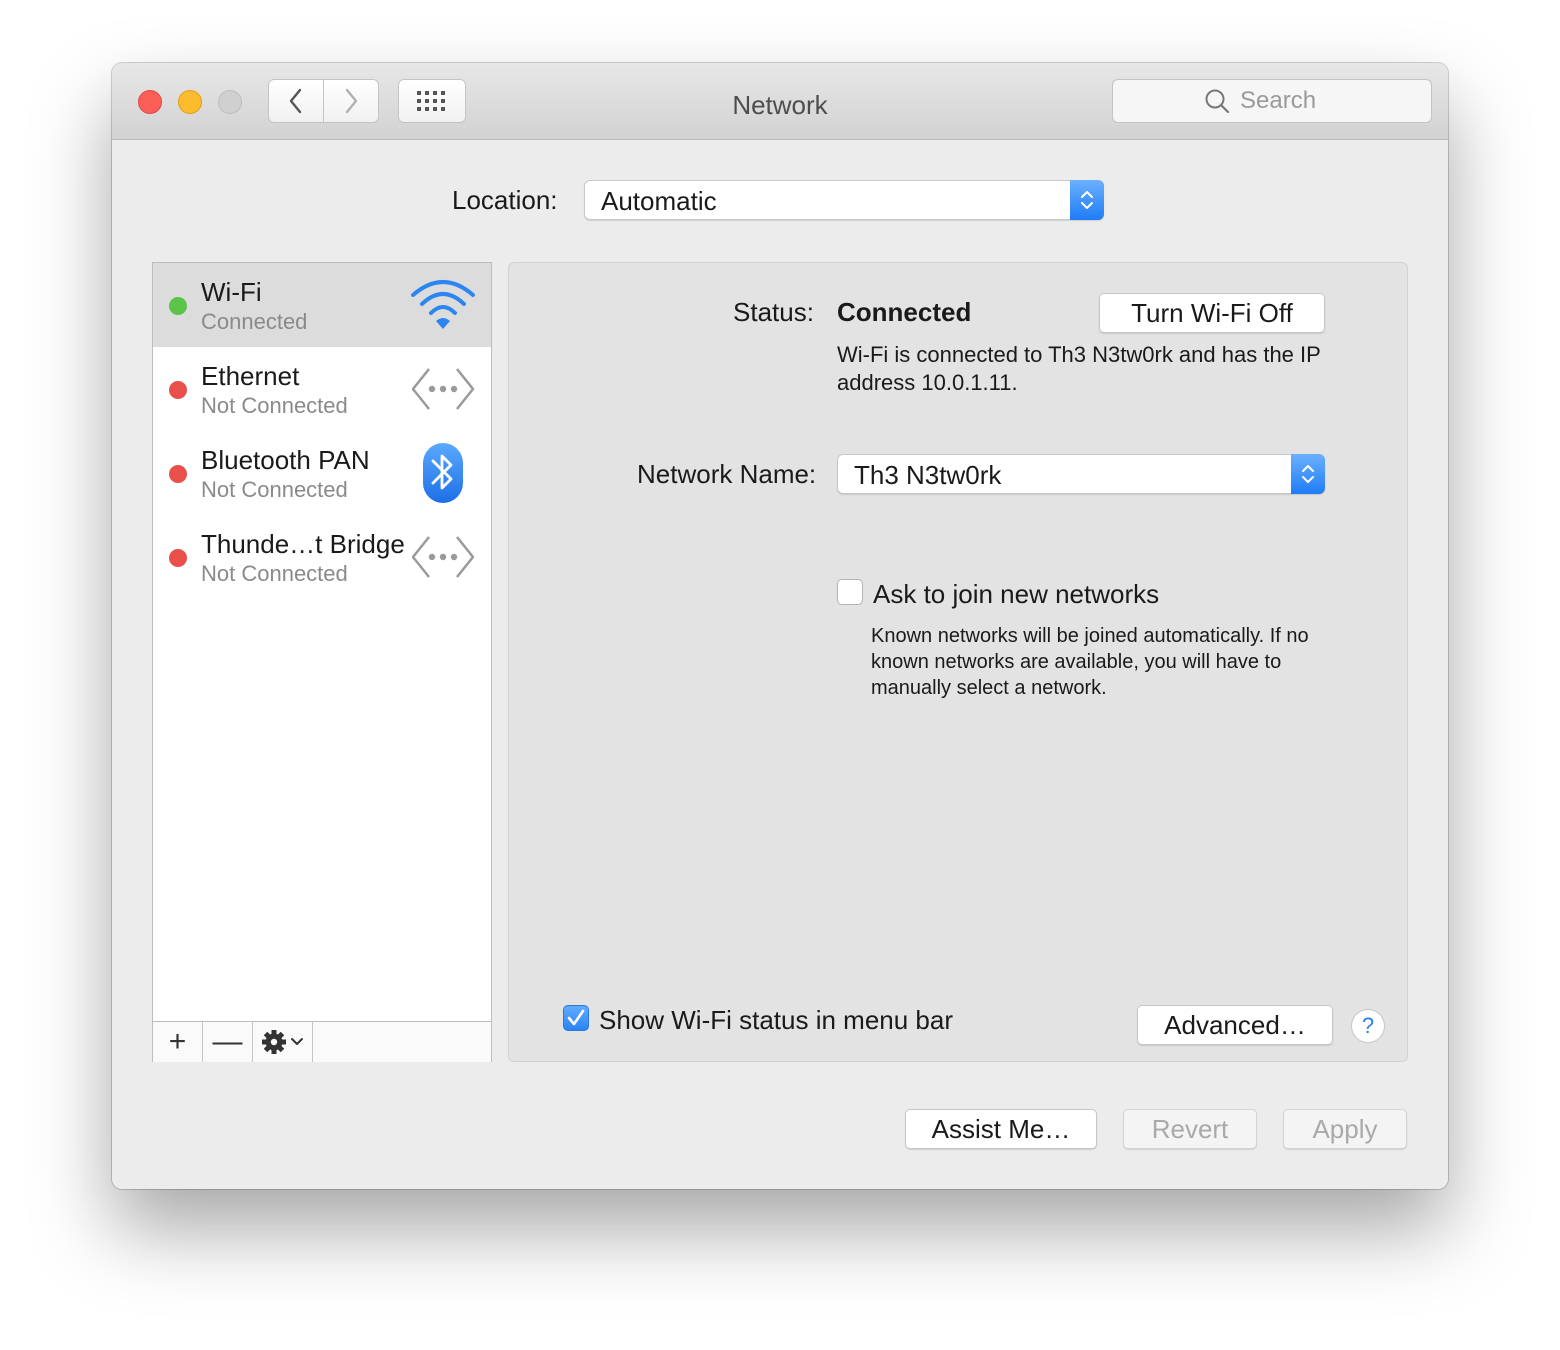  I want to click on service-name: Bluetooth PAN, so click(285, 460).